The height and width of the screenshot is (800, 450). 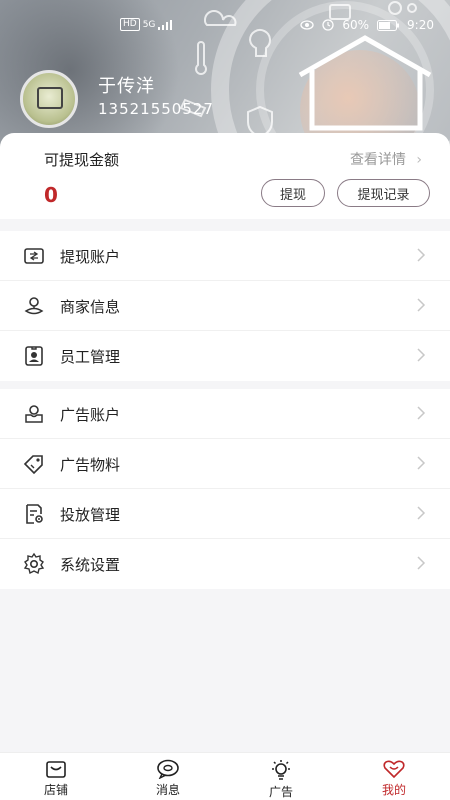 I want to click on bottom-tab-bar: 店铺 消息 广告 我的, so click(x=225, y=776).